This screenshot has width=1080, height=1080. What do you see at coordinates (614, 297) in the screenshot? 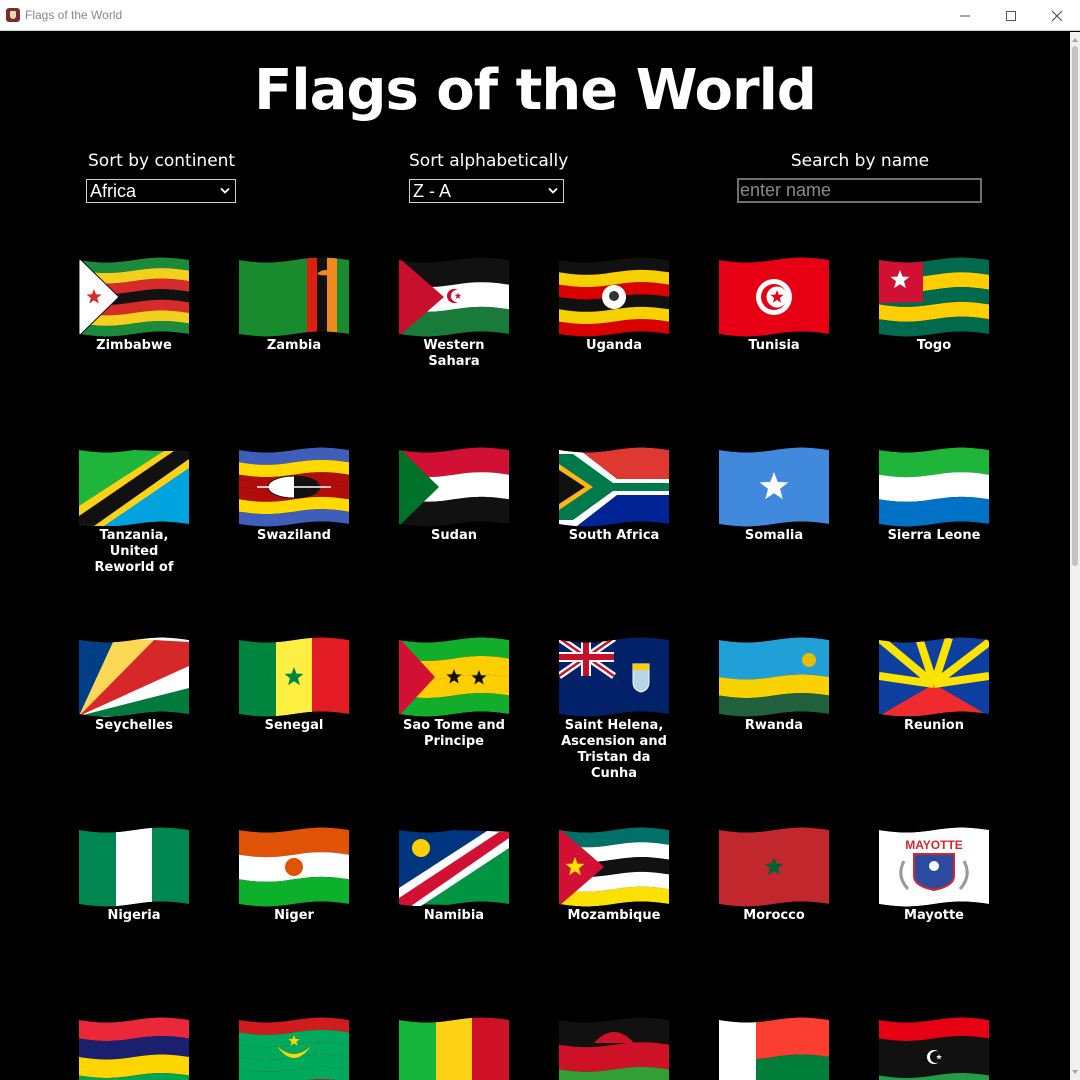
I see `uganda-flag` at bounding box center [614, 297].